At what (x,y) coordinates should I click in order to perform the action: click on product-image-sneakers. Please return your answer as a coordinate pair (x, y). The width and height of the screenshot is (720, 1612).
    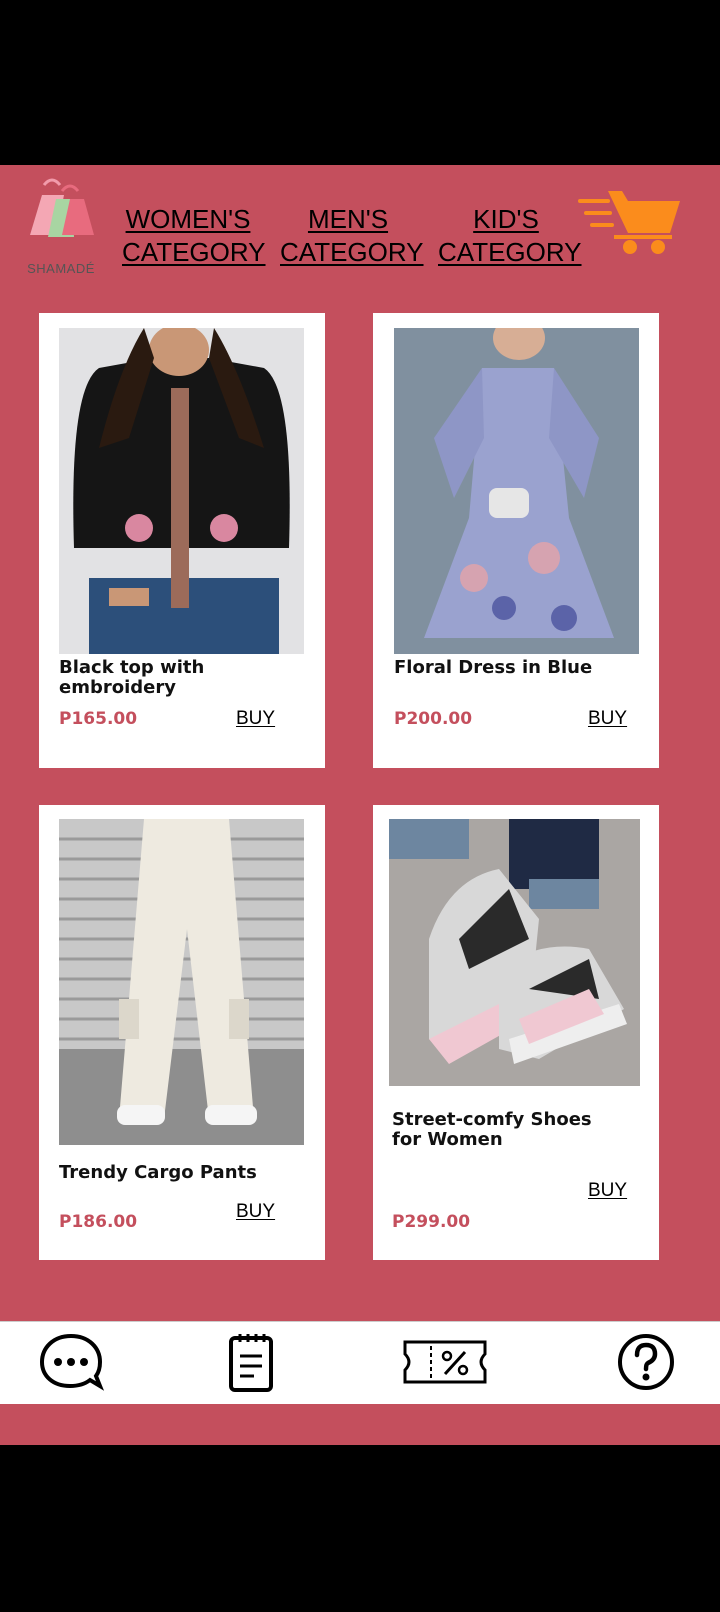
    Looking at the image, I should click on (514, 952).